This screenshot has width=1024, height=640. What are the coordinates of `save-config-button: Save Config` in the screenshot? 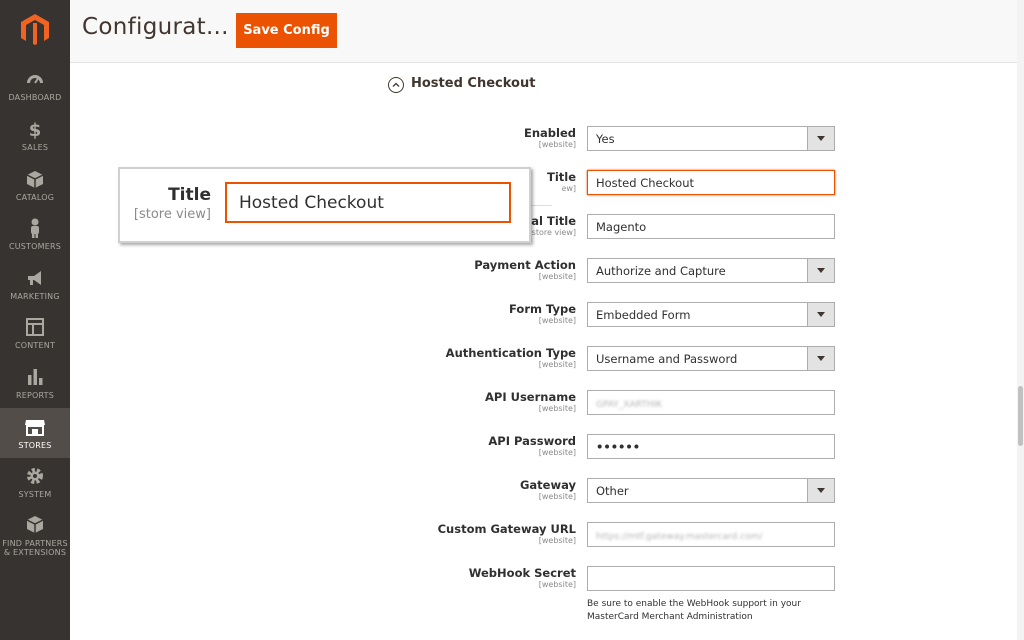 It's located at (286, 30).